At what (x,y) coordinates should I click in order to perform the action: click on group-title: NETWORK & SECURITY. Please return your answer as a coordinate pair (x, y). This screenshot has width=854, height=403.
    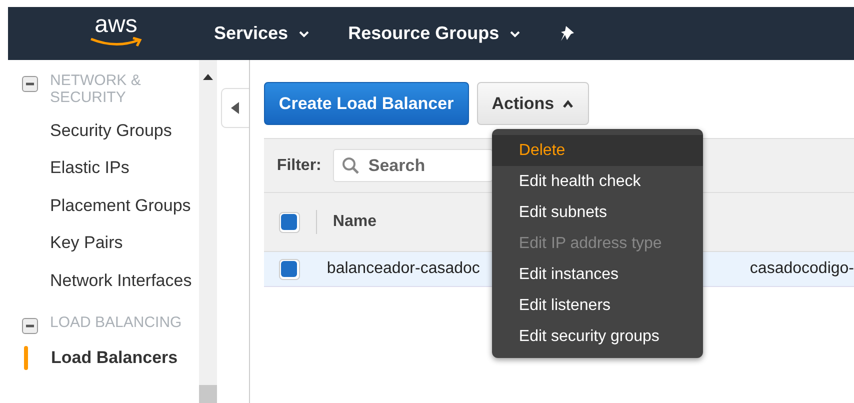
    Looking at the image, I should click on (96, 89).